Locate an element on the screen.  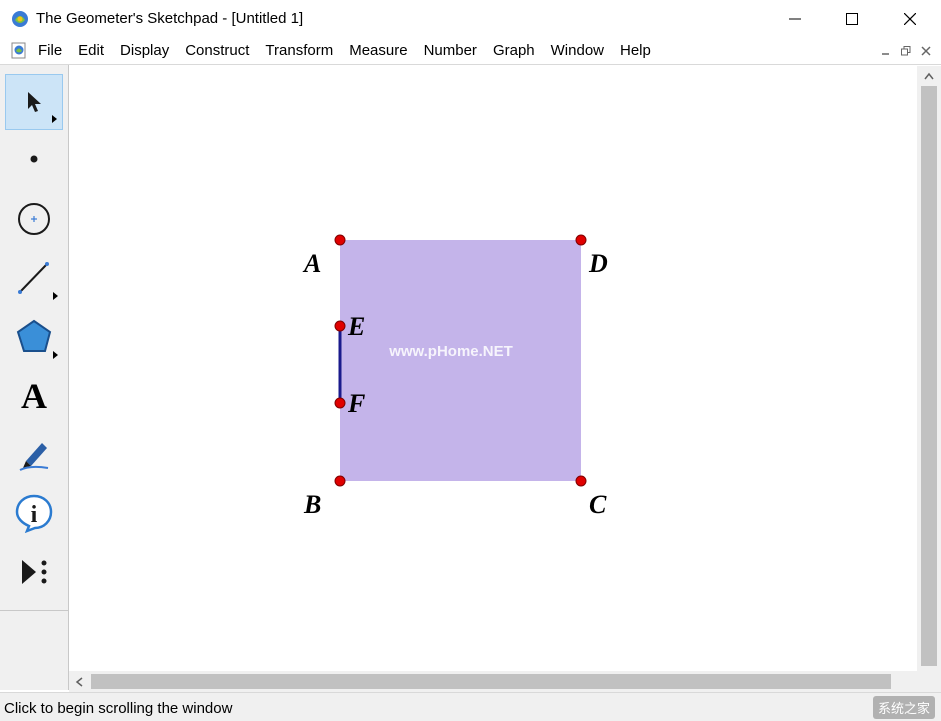
menu-construct: Construct is located at coordinates (217, 51).